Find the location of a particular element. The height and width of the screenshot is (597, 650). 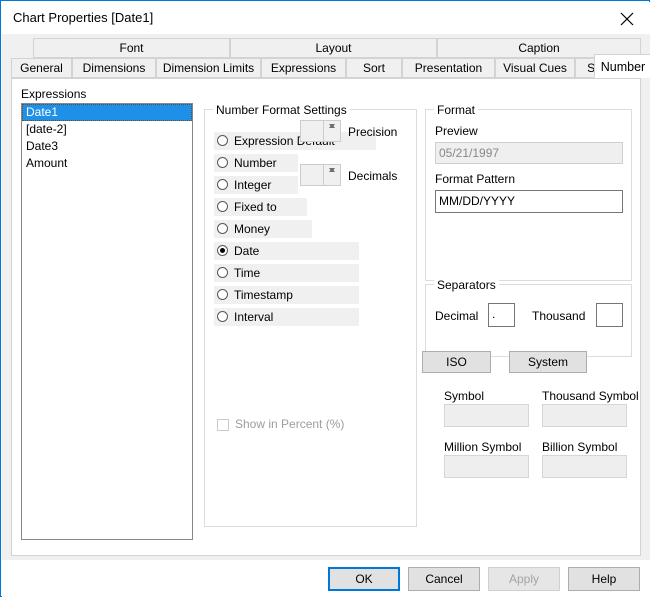

cancel-button: Cancel is located at coordinates (444, 579).